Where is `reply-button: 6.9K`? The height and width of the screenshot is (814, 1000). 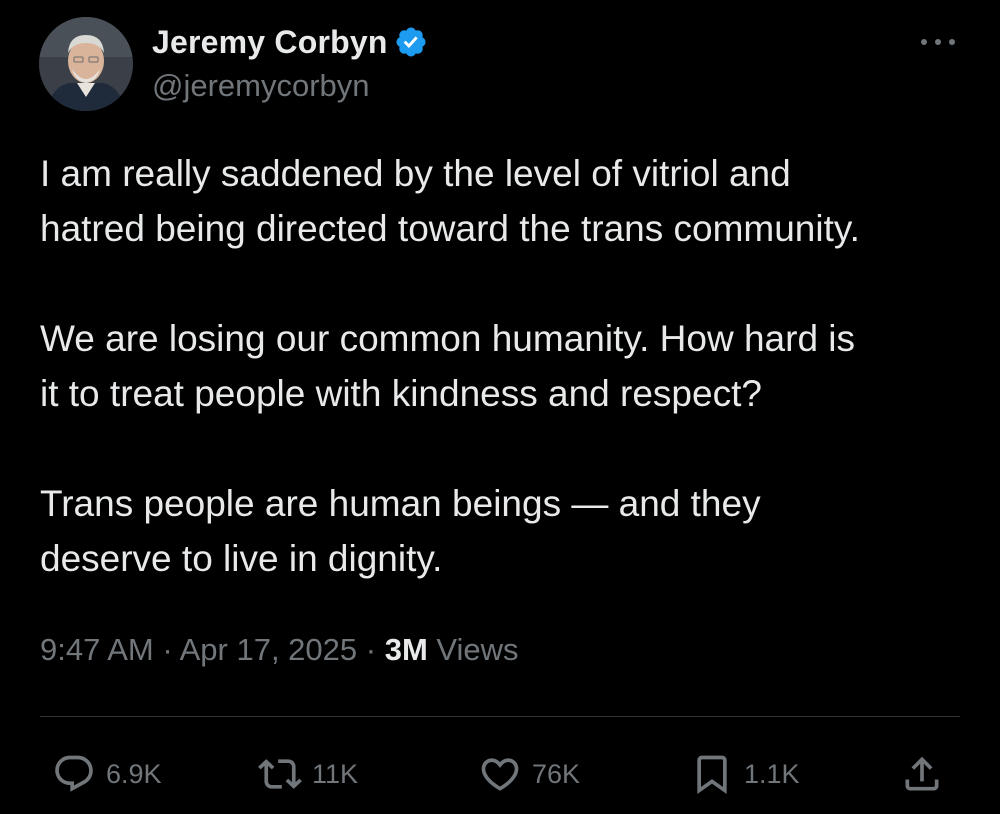 reply-button: 6.9K is located at coordinates (107, 774).